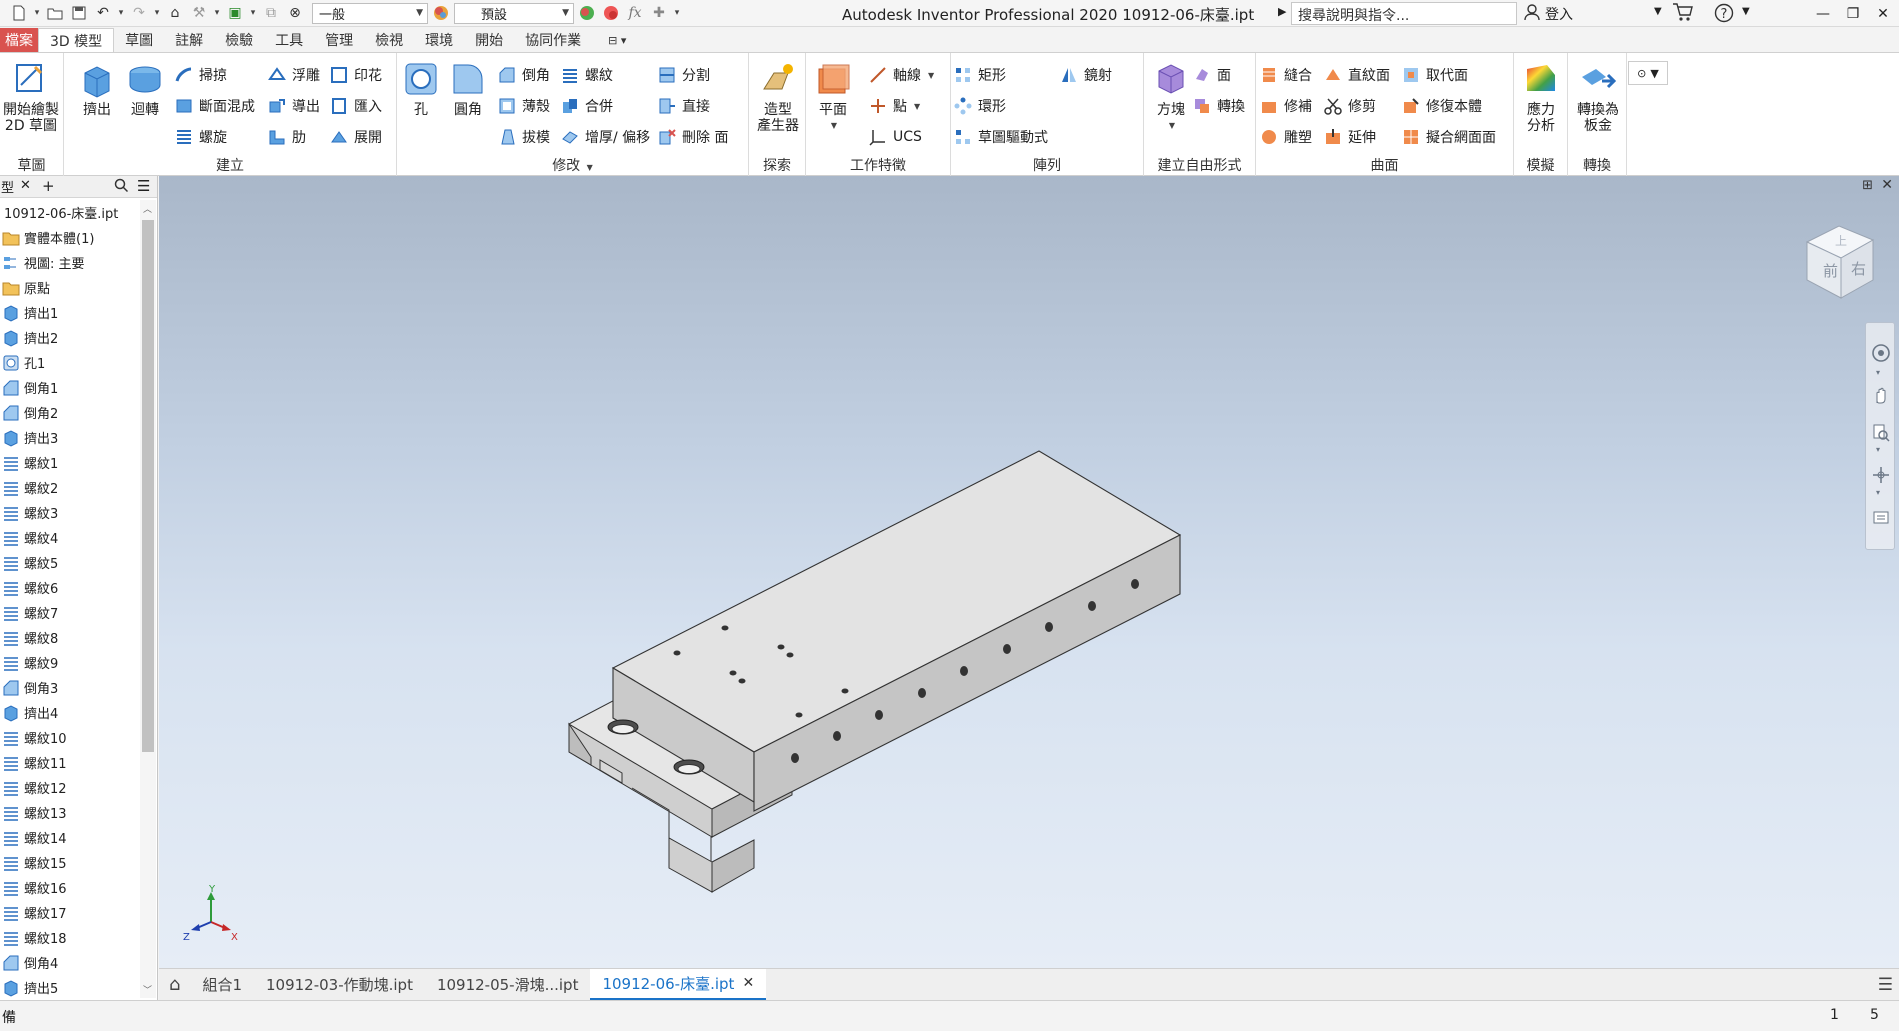 This screenshot has height=1031, width=1899. Describe the element at coordinates (439, 40) in the screenshot. I see `tab-environments: 環境` at that location.